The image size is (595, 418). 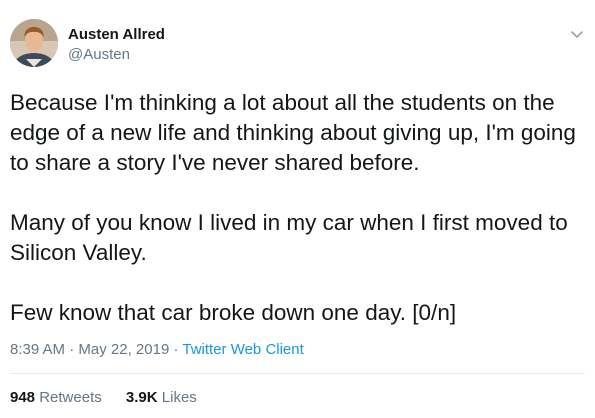 I want to click on likes-stat: 3.9K Likes, so click(x=161, y=398).